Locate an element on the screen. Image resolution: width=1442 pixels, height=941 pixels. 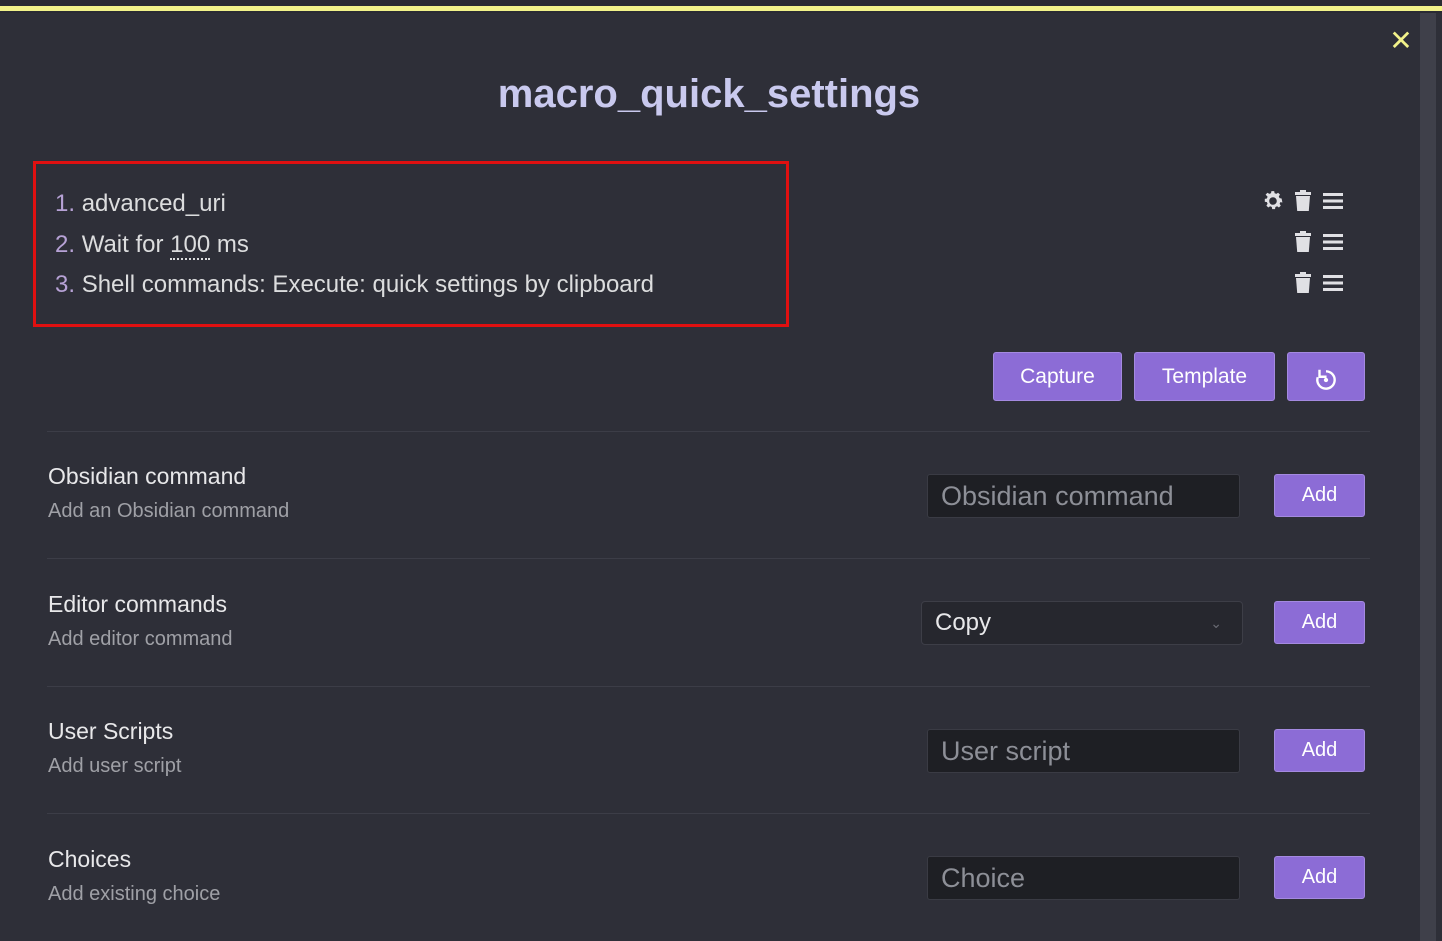
command-number: 2. is located at coordinates (65, 244).